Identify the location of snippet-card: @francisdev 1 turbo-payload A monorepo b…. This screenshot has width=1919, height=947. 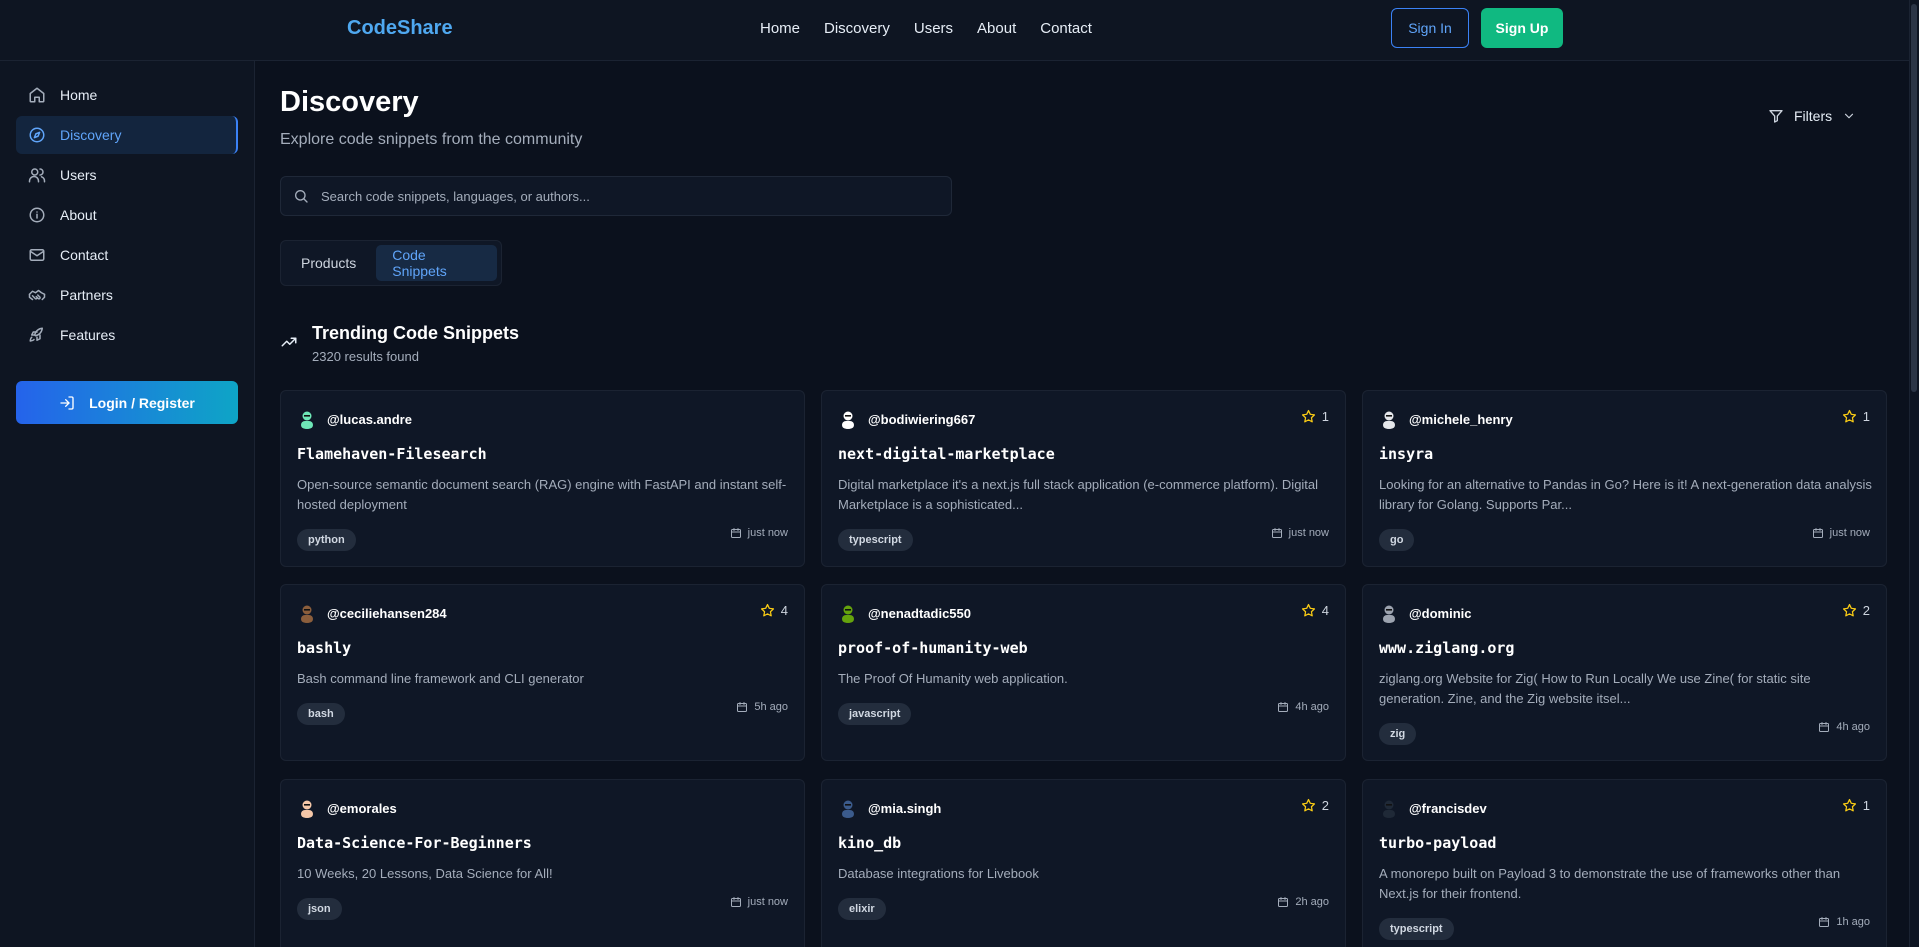
(1624, 863).